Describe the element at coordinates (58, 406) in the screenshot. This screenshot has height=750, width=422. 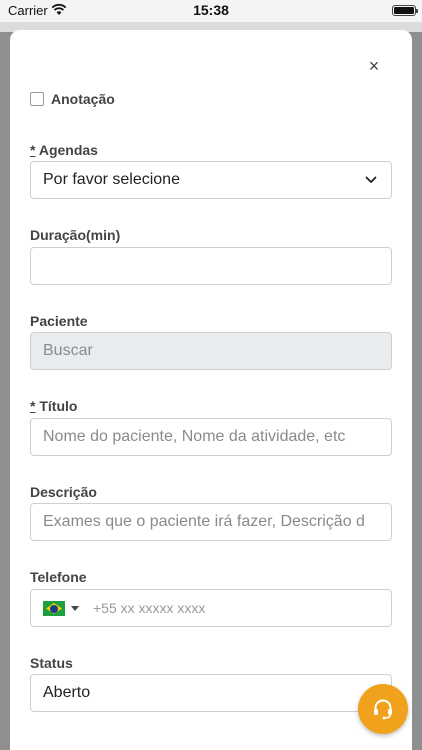
I see `titulo-label-text: Título` at that location.